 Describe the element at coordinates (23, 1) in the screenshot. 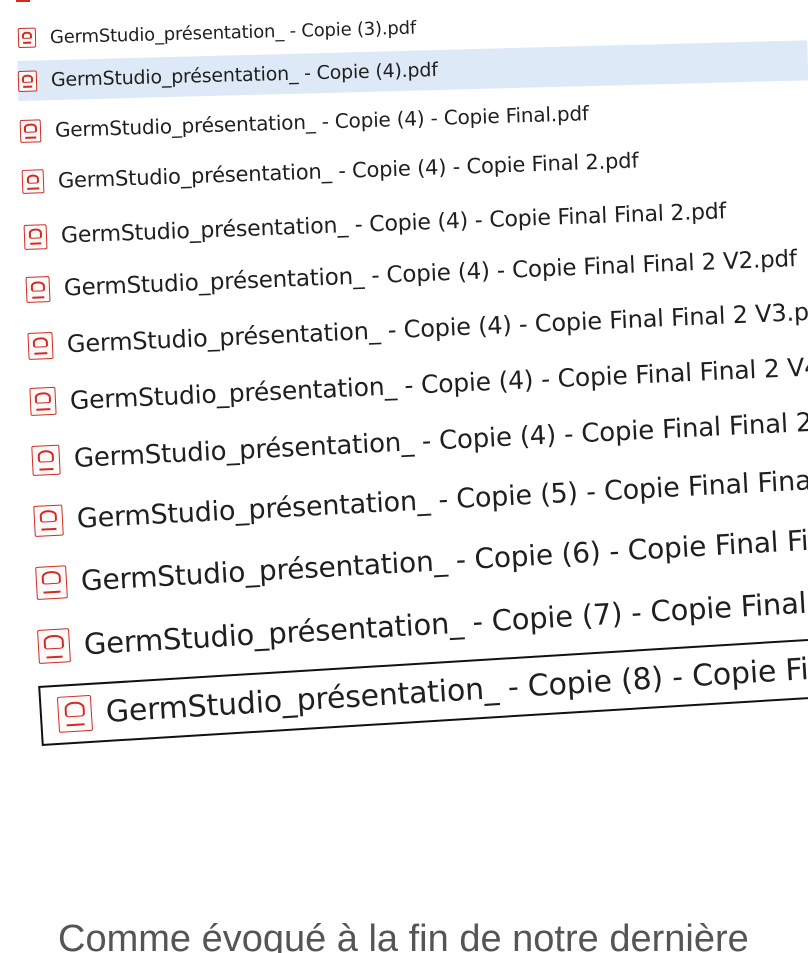

I see `partial-pdf-icon` at that location.